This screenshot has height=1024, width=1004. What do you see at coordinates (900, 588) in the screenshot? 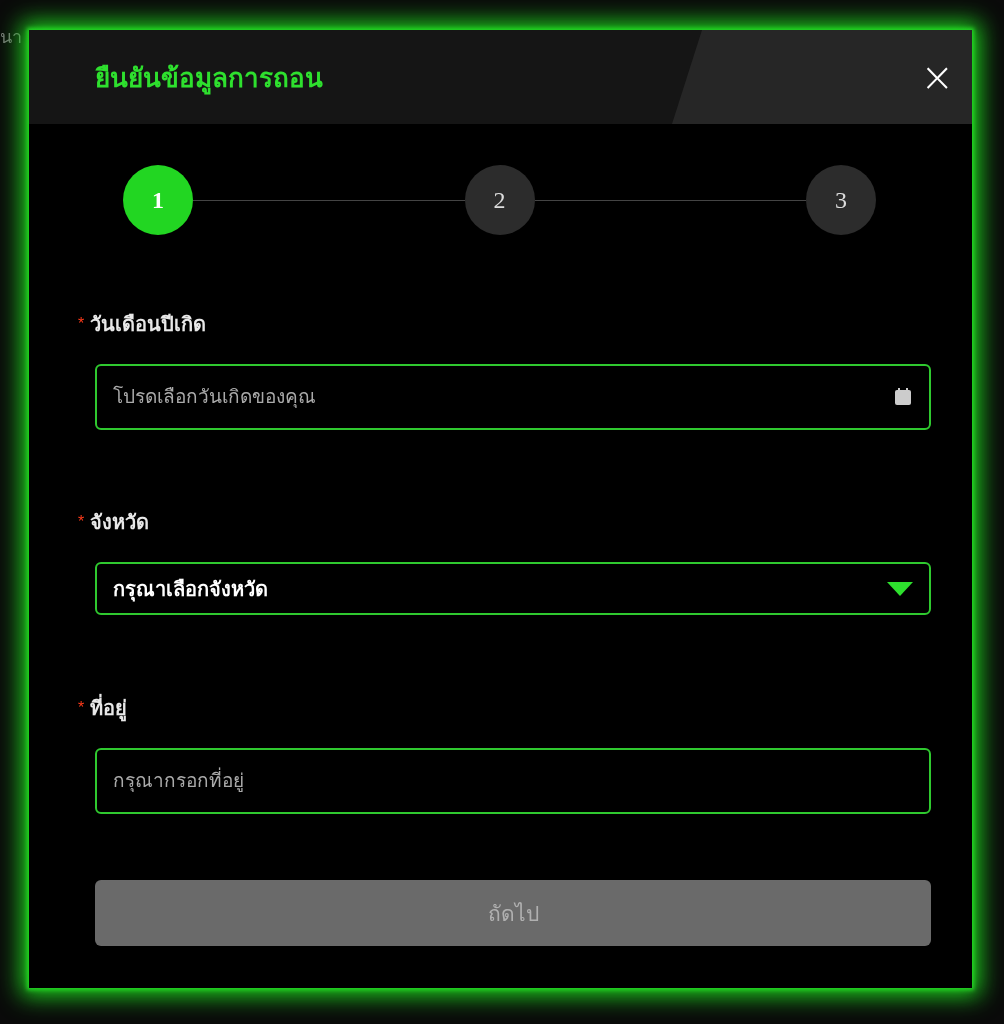
I see `caret-icon` at bounding box center [900, 588].